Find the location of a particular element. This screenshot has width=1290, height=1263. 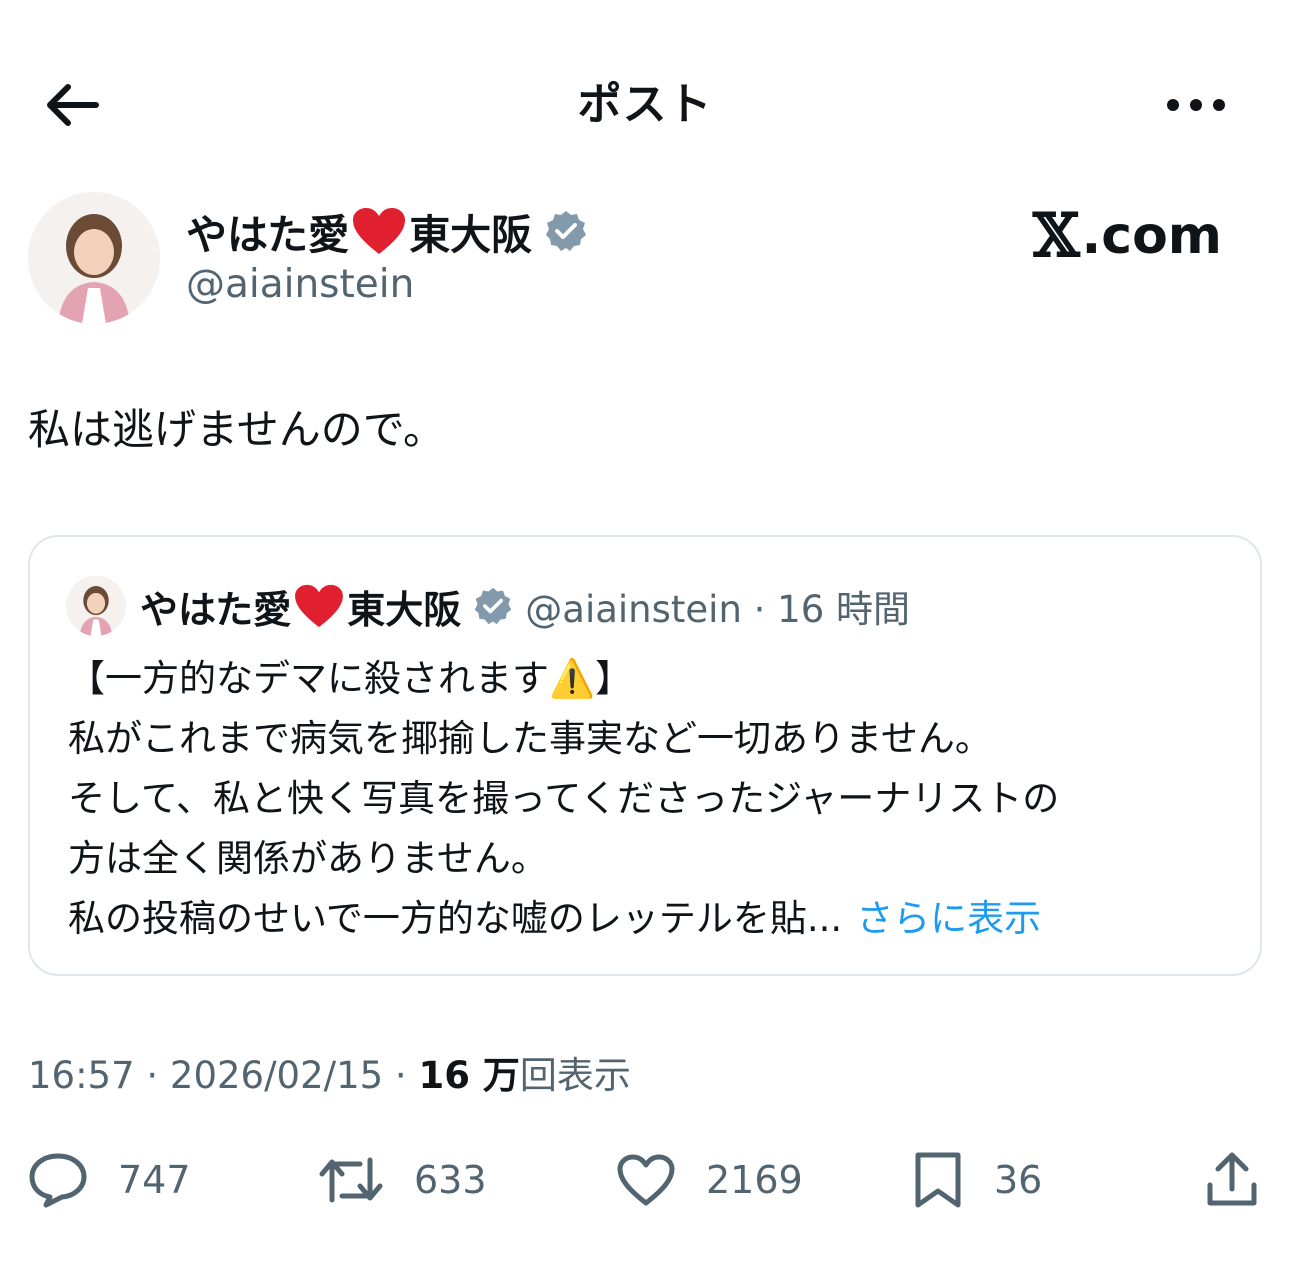

post-author: やはた愛 東大阪 @aiainstein 𝕏 .com is located at coordinates (645, 260).